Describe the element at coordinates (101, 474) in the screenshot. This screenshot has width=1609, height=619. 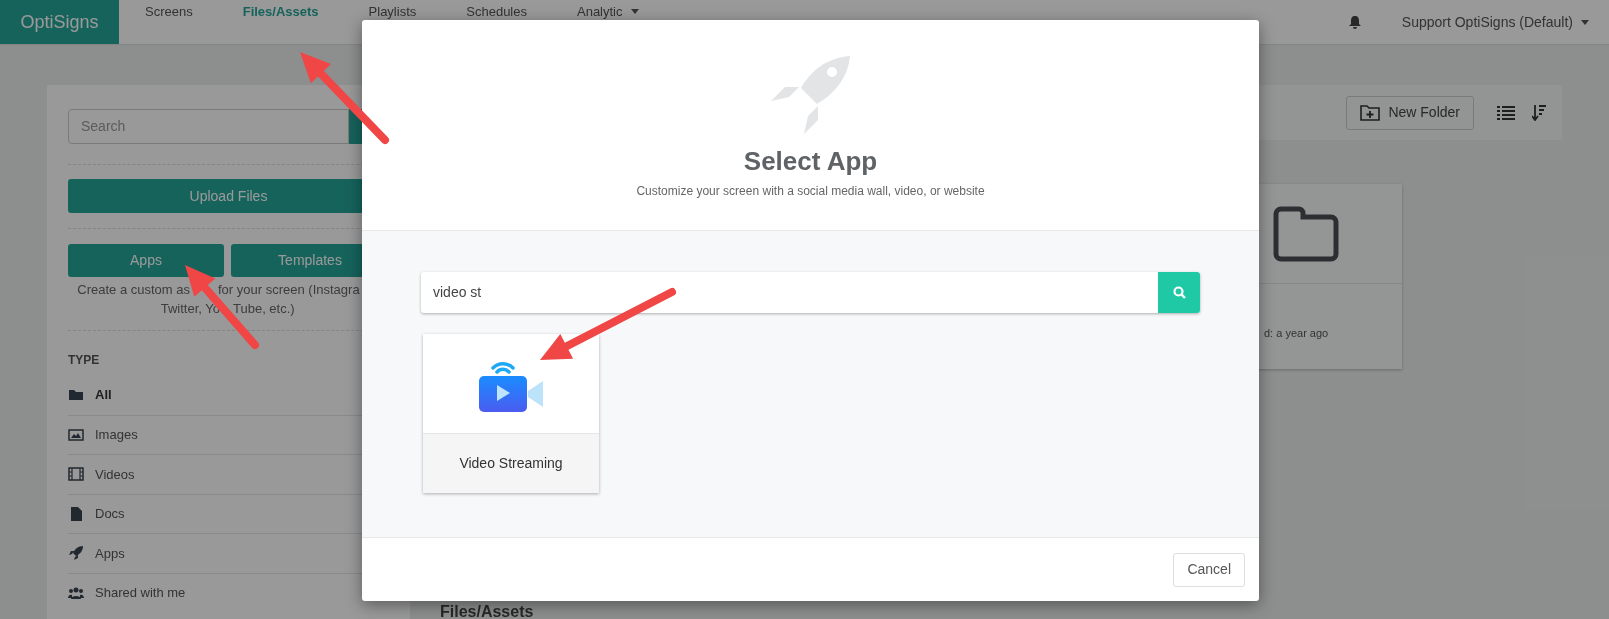
I see `type-filter: Videos` at that location.